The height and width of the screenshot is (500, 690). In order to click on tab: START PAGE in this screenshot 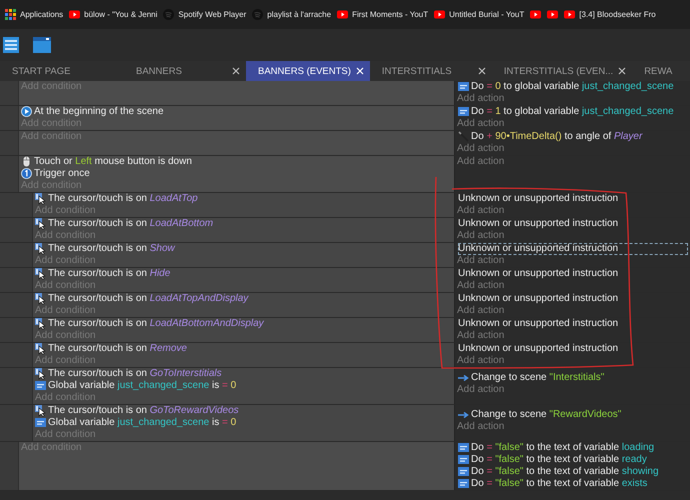, I will do `click(62, 71)`.